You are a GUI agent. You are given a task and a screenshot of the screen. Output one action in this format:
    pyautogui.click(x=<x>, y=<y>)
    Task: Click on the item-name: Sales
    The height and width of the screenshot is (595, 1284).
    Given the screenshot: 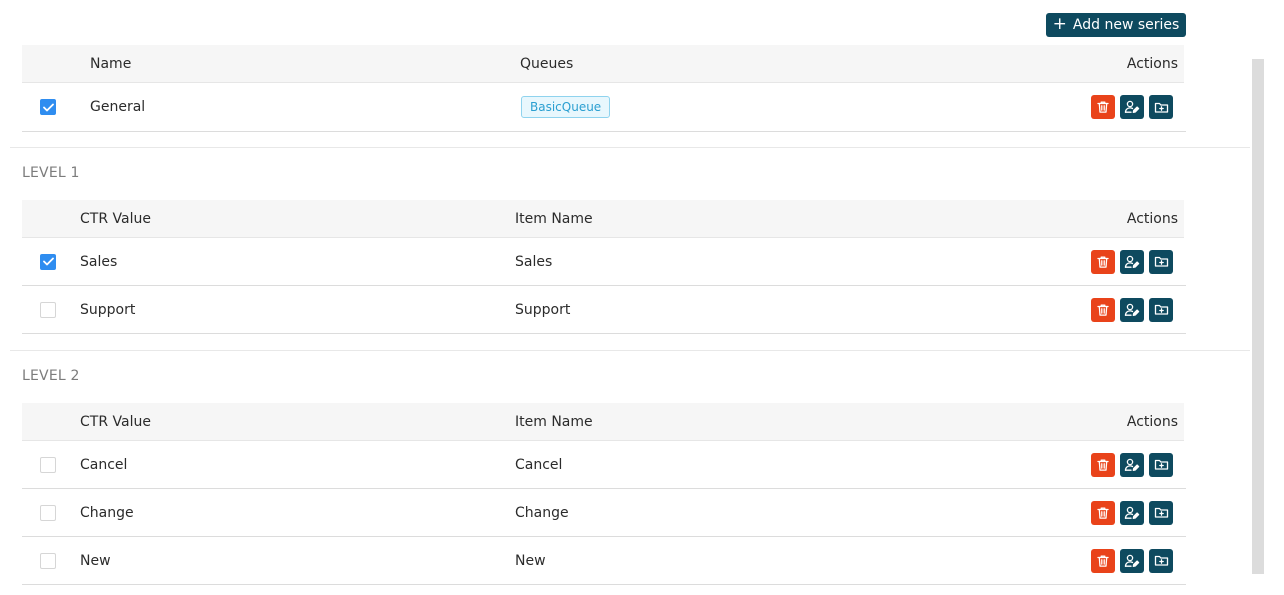 What is the action you would take?
    pyautogui.click(x=534, y=261)
    